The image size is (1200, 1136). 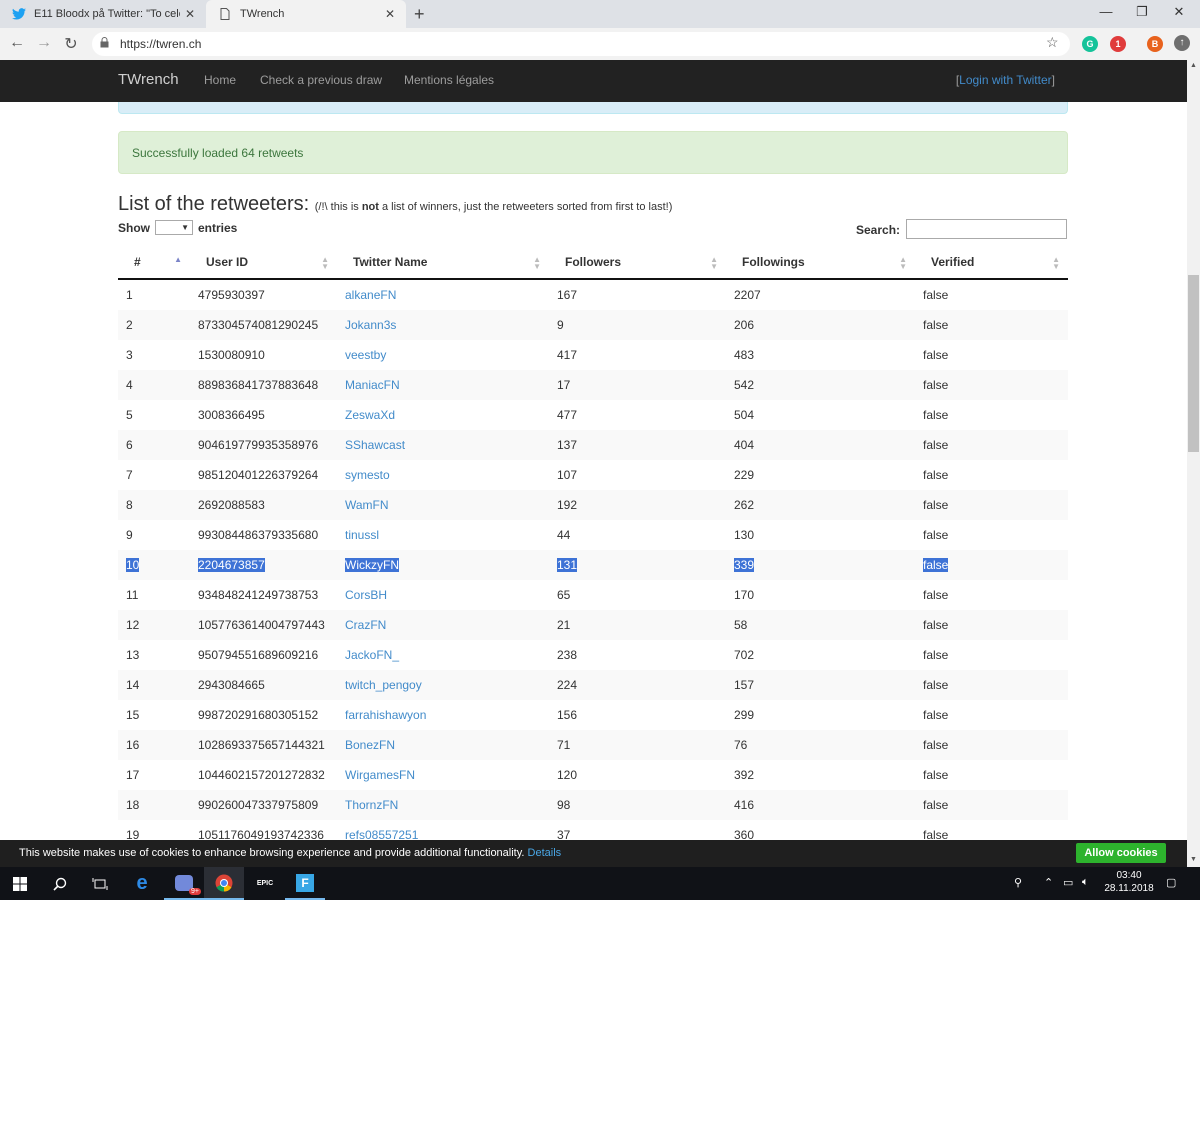 I want to click on login-with-twitter-link: [Login with Twitter], so click(x=1005, y=80).